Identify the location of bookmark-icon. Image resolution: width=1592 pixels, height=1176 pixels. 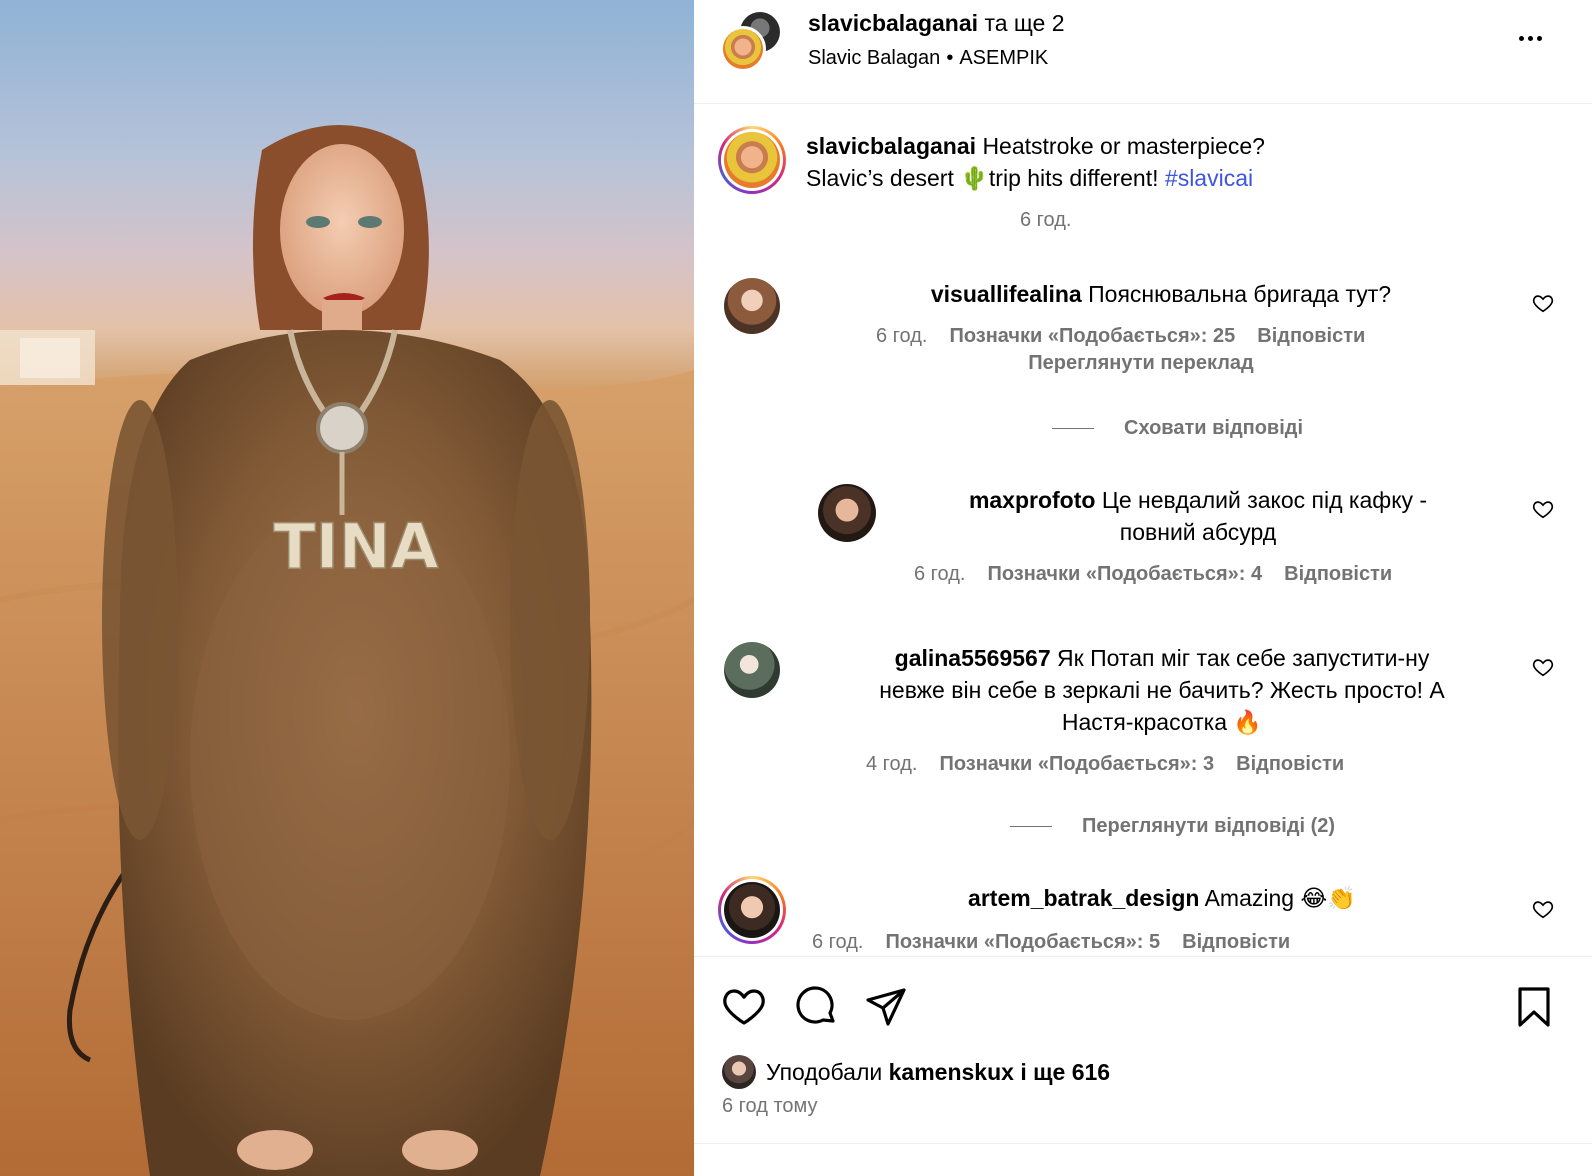
(1534, 1007).